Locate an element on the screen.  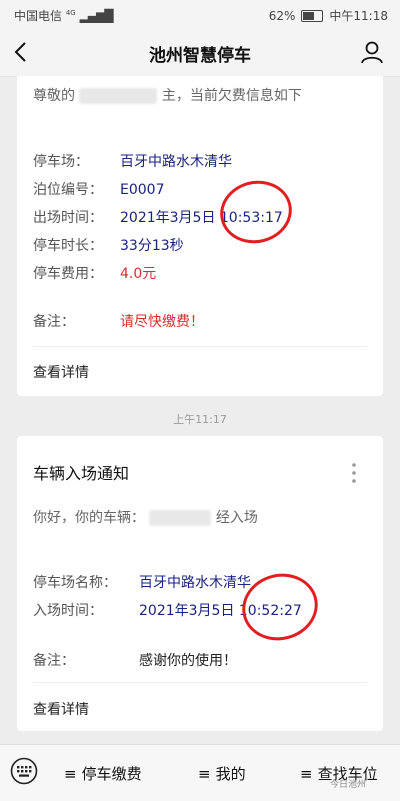
card-title: 车辆入场通知 is located at coordinates (81, 473).